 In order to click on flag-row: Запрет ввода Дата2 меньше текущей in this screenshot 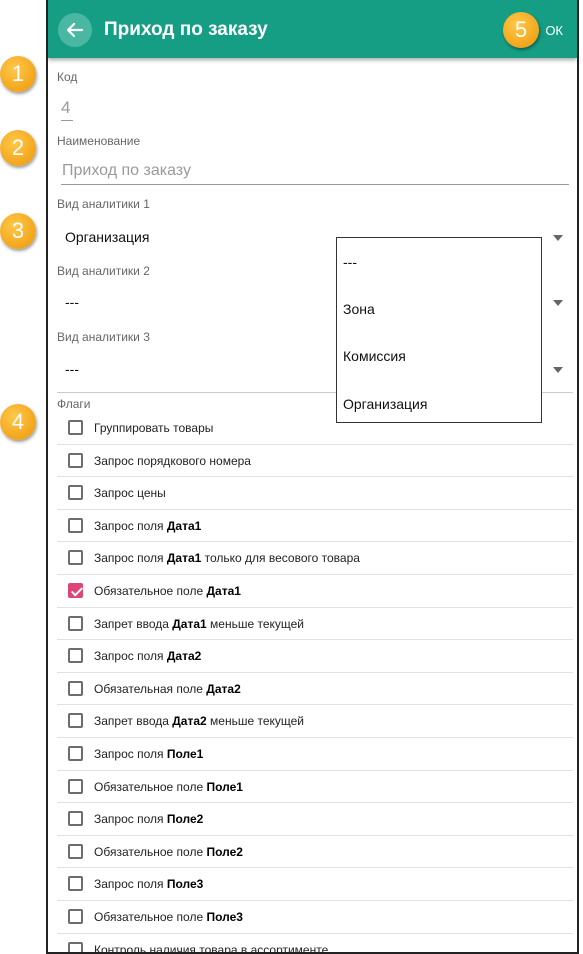, I will do `click(315, 721)`.